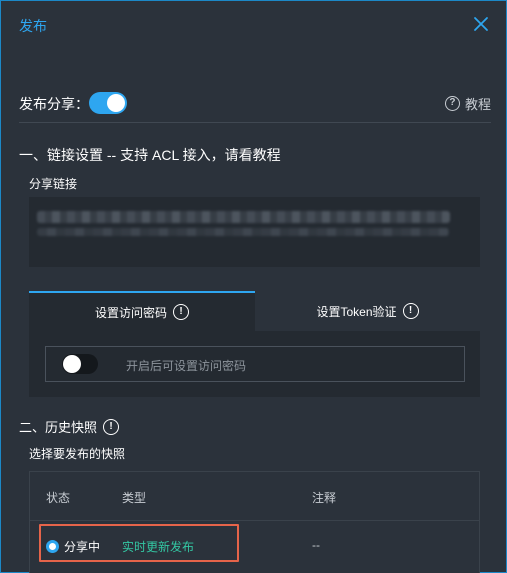  What do you see at coordinates (150, 155) in the screenshot?
I see `link-settings-title: 一、链接设置 -- 支持 ACL 接入，请看教程` at bounding box center [150, 155].